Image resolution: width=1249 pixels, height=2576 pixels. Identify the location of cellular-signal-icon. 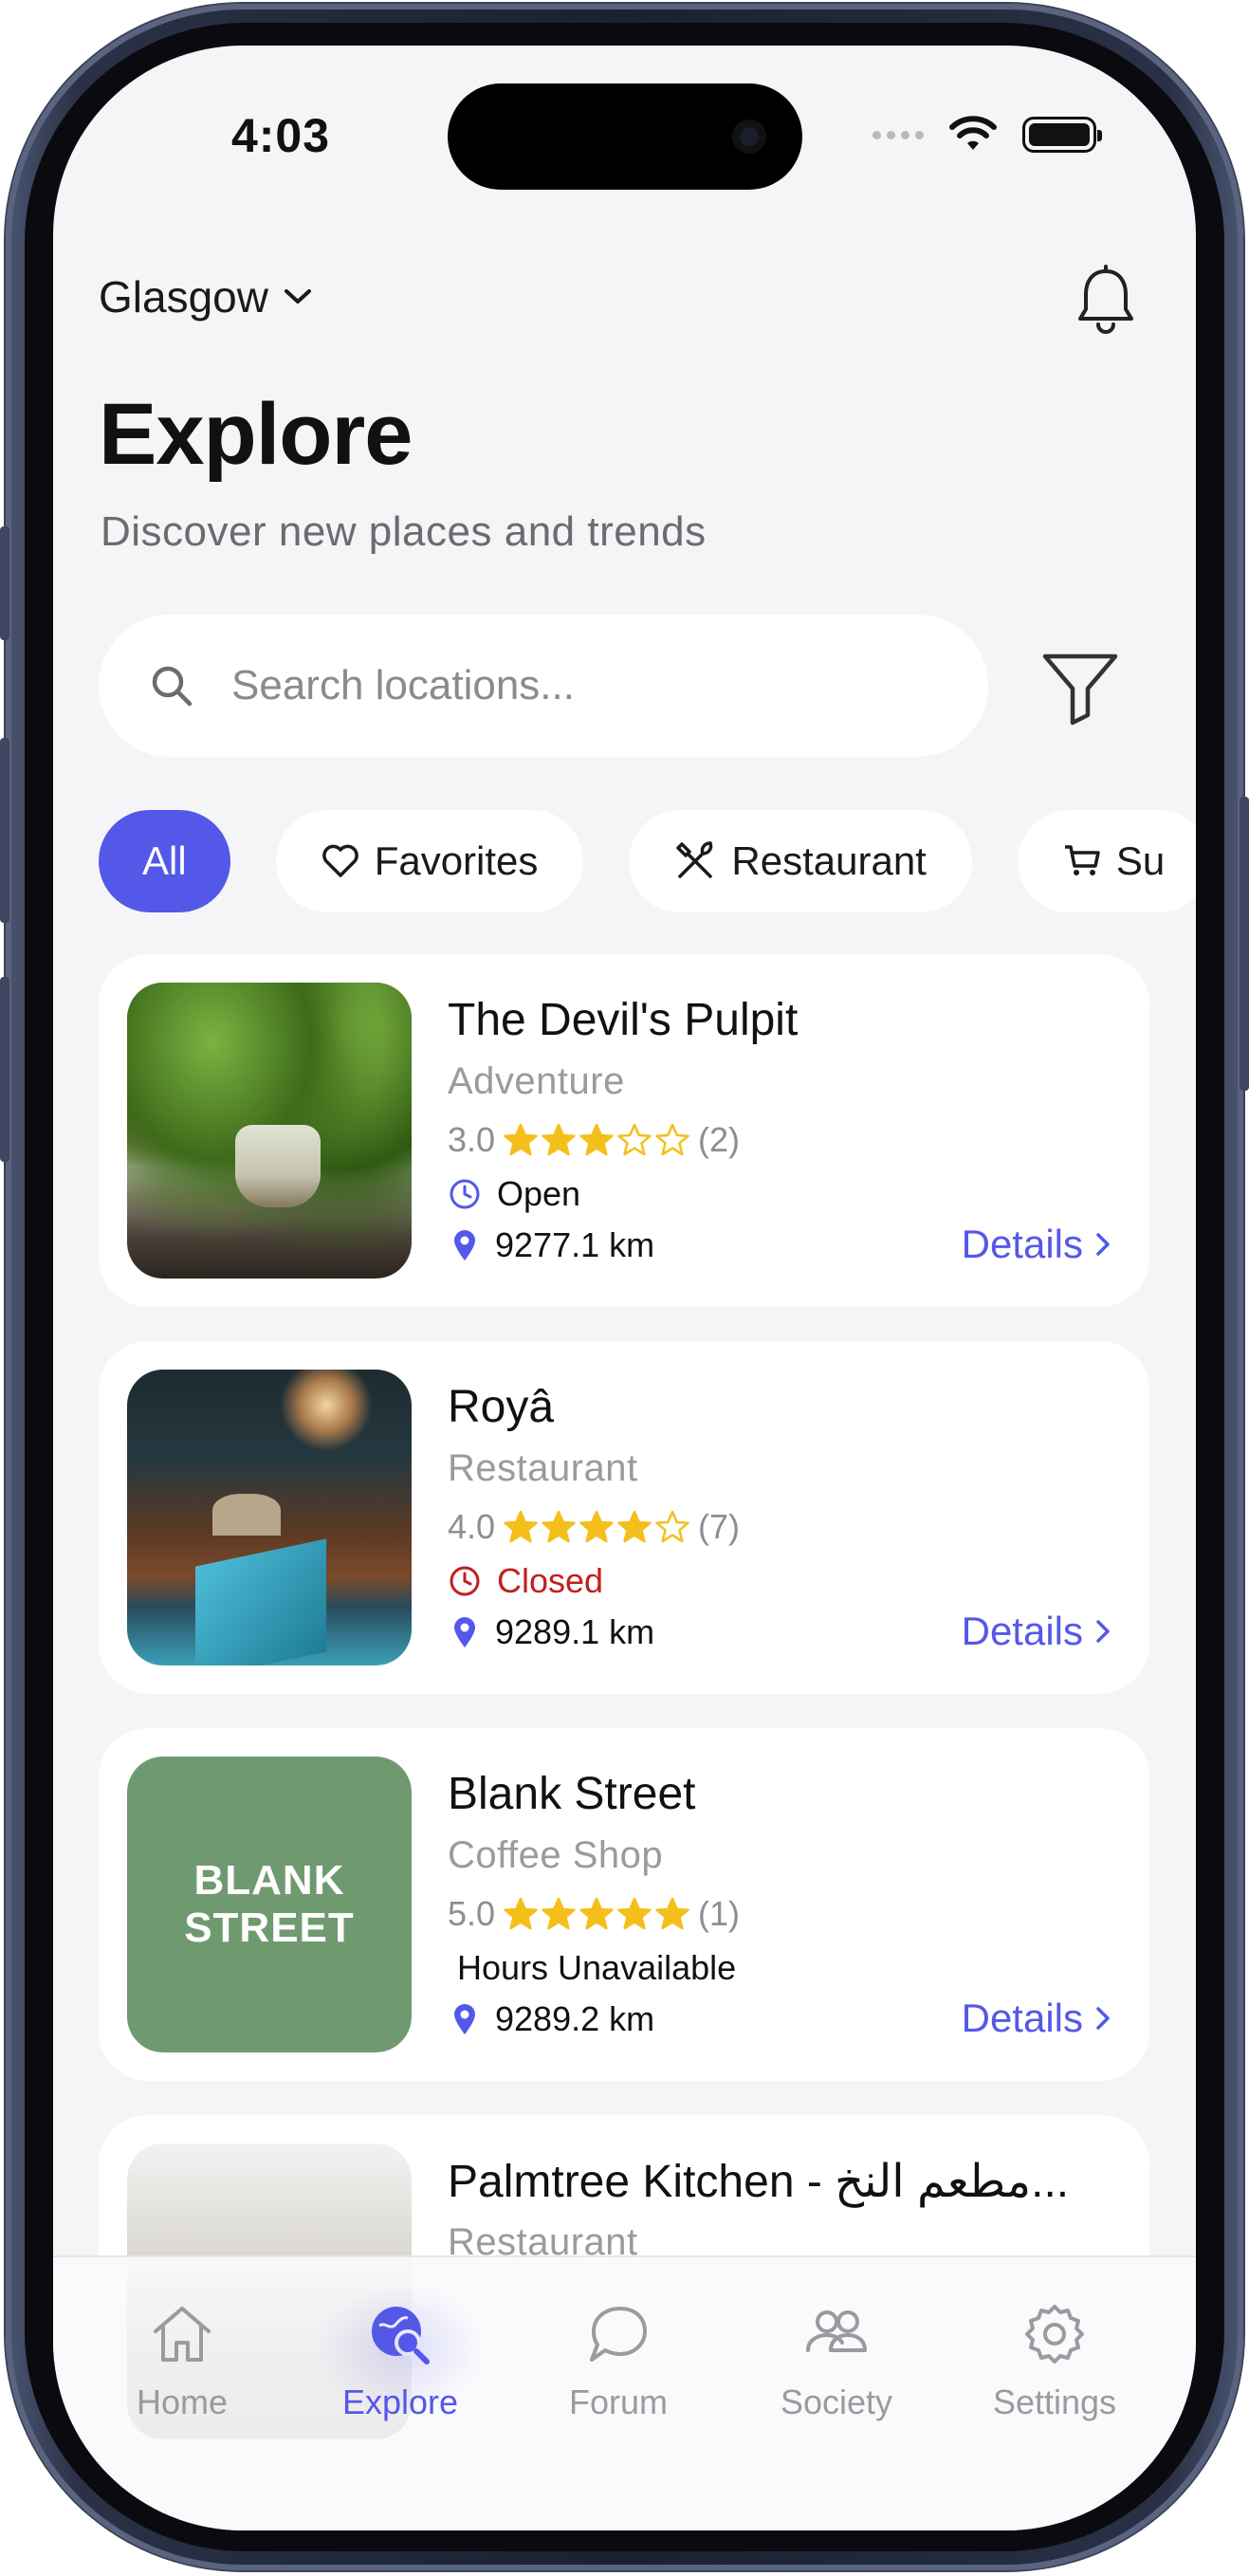
(898, 134).